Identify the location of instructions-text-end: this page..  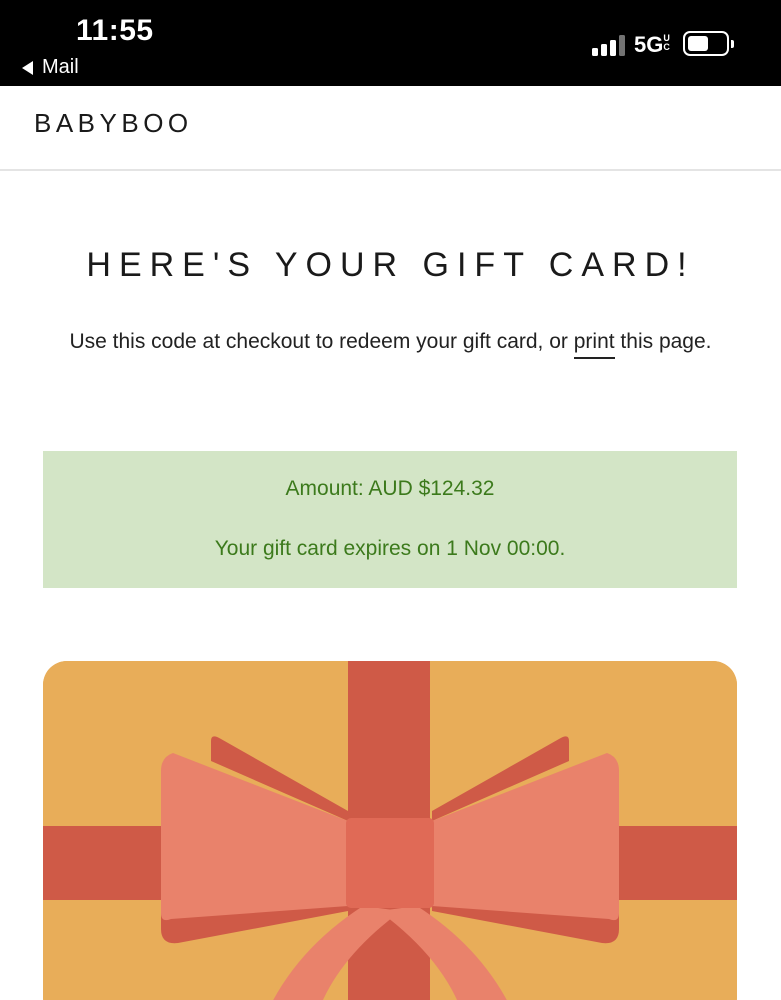
(663, 341).